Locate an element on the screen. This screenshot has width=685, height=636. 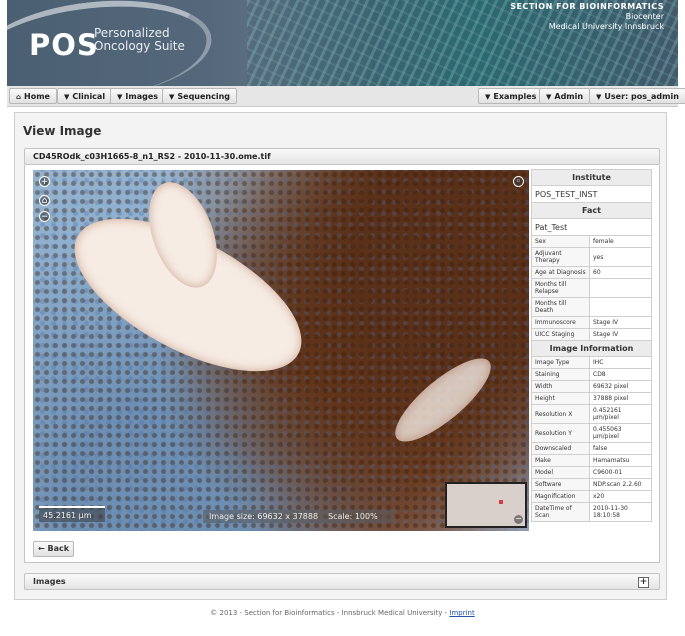
institute-value: POS_TEST_INST is located at coordinates (591, 194).